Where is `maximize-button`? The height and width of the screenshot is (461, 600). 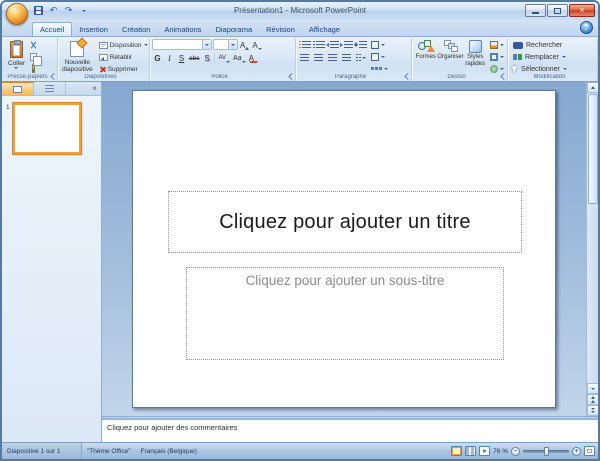 maximize-button is located at coordinates (557, 10).